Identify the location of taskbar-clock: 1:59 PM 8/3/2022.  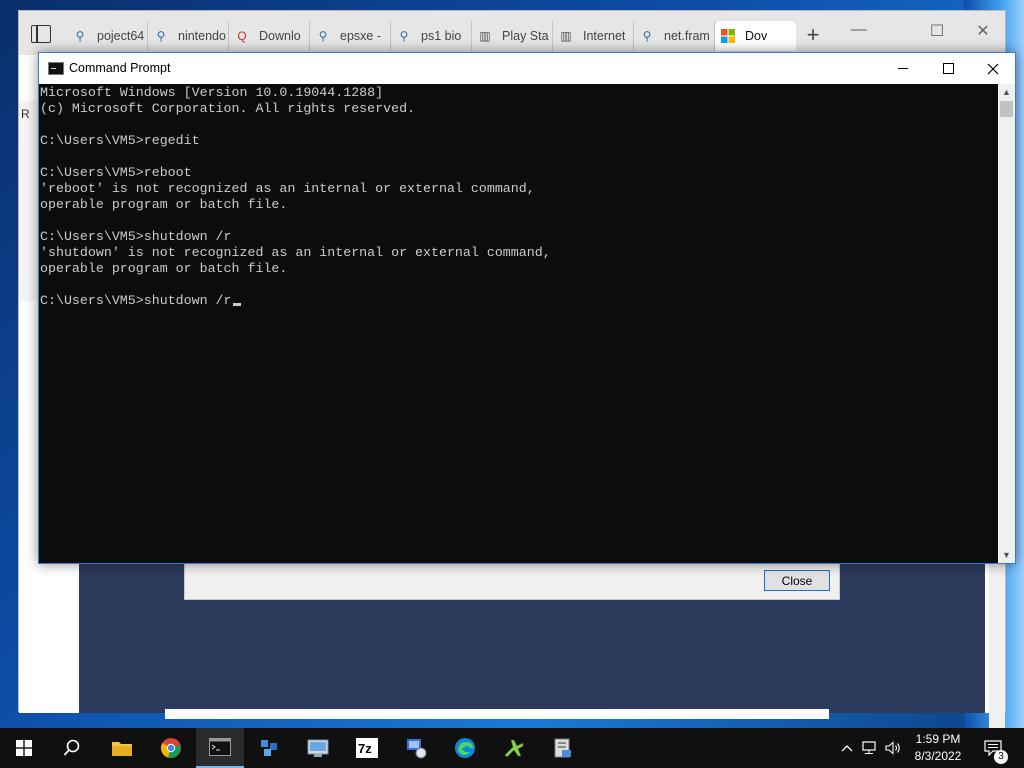
(938, 748).